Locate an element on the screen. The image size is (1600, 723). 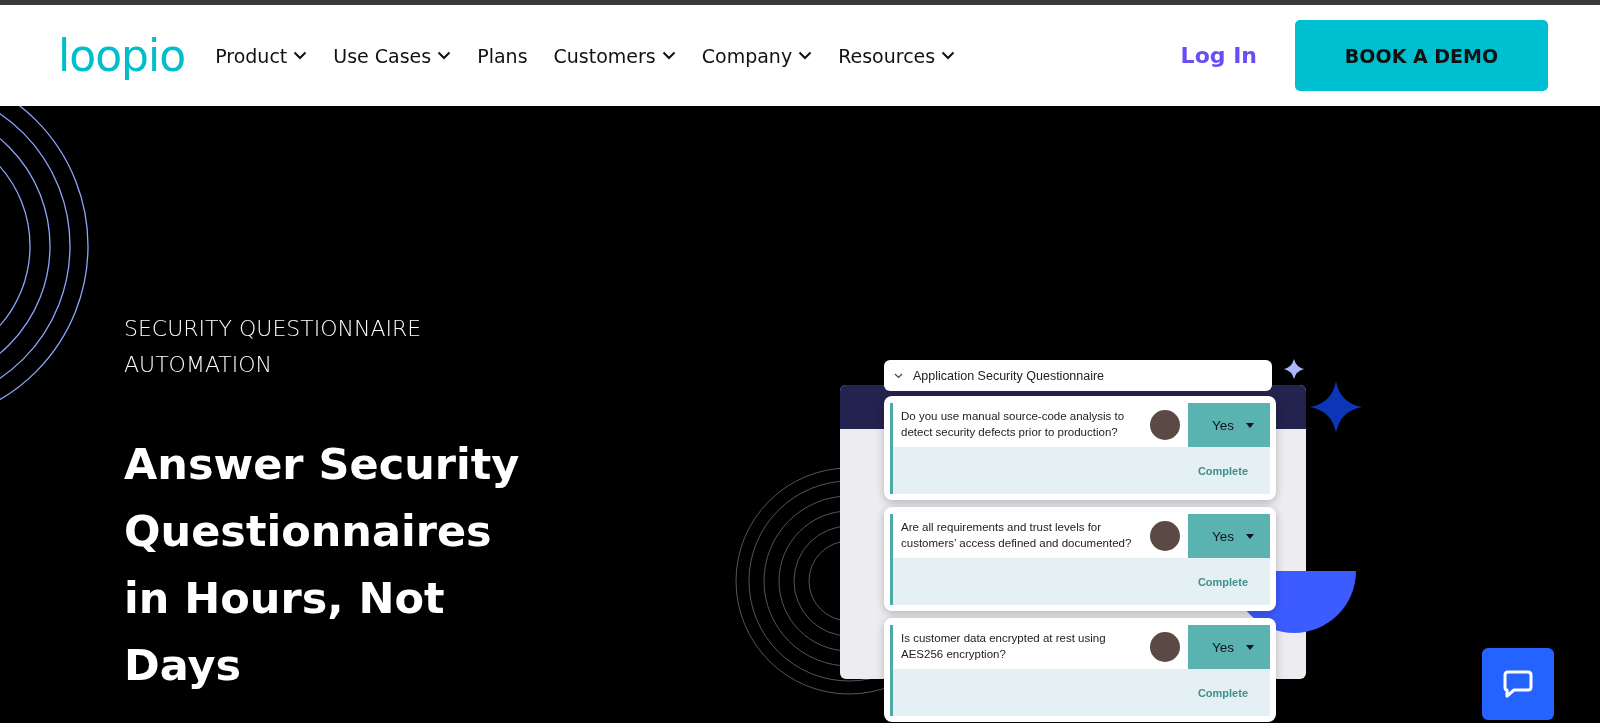
question-text: Do you use manual source-code analysis to detect security defects prior to production? is located at coordinates (1013, 424).